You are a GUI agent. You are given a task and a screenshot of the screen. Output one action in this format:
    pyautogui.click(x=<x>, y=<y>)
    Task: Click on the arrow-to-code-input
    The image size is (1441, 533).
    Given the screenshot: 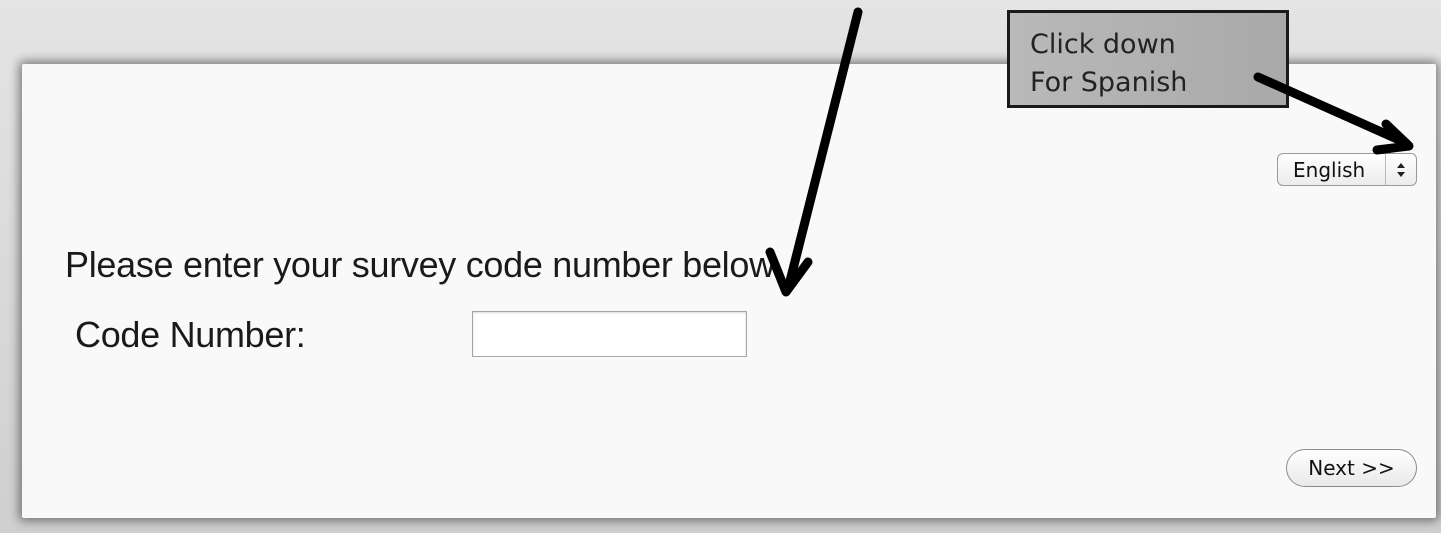 What is the action you would take?
    pyautogui.click(x=814, y=152)
    